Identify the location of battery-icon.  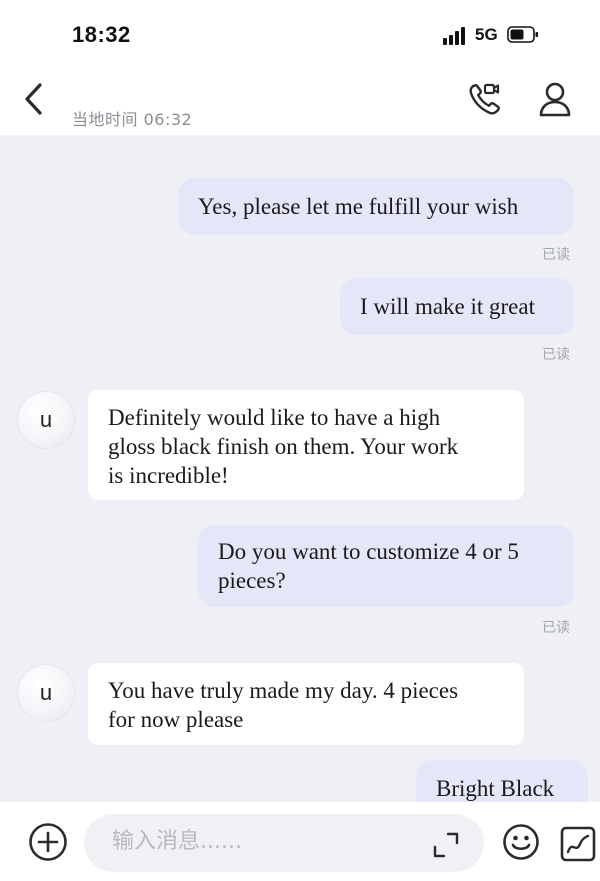
(522, 34).